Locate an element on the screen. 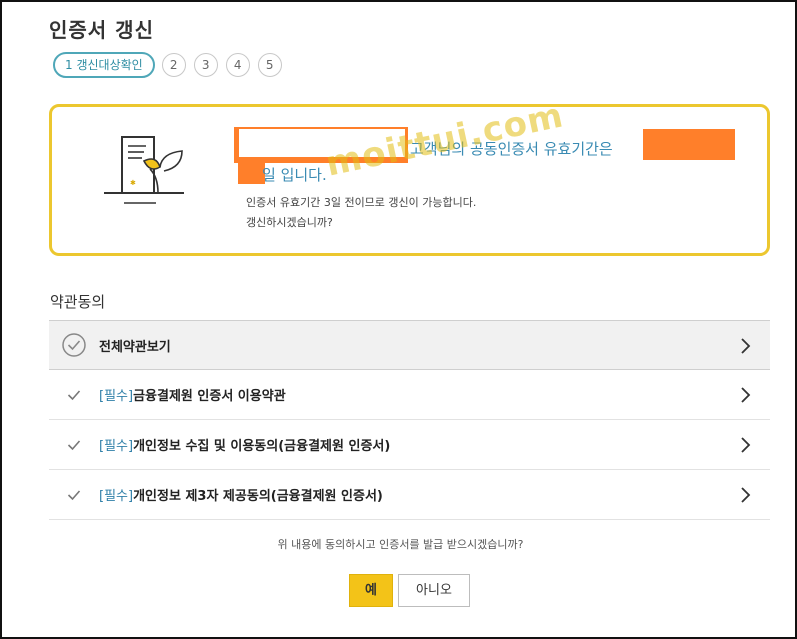  step-5: 5 is located at coordinates (269, 65).